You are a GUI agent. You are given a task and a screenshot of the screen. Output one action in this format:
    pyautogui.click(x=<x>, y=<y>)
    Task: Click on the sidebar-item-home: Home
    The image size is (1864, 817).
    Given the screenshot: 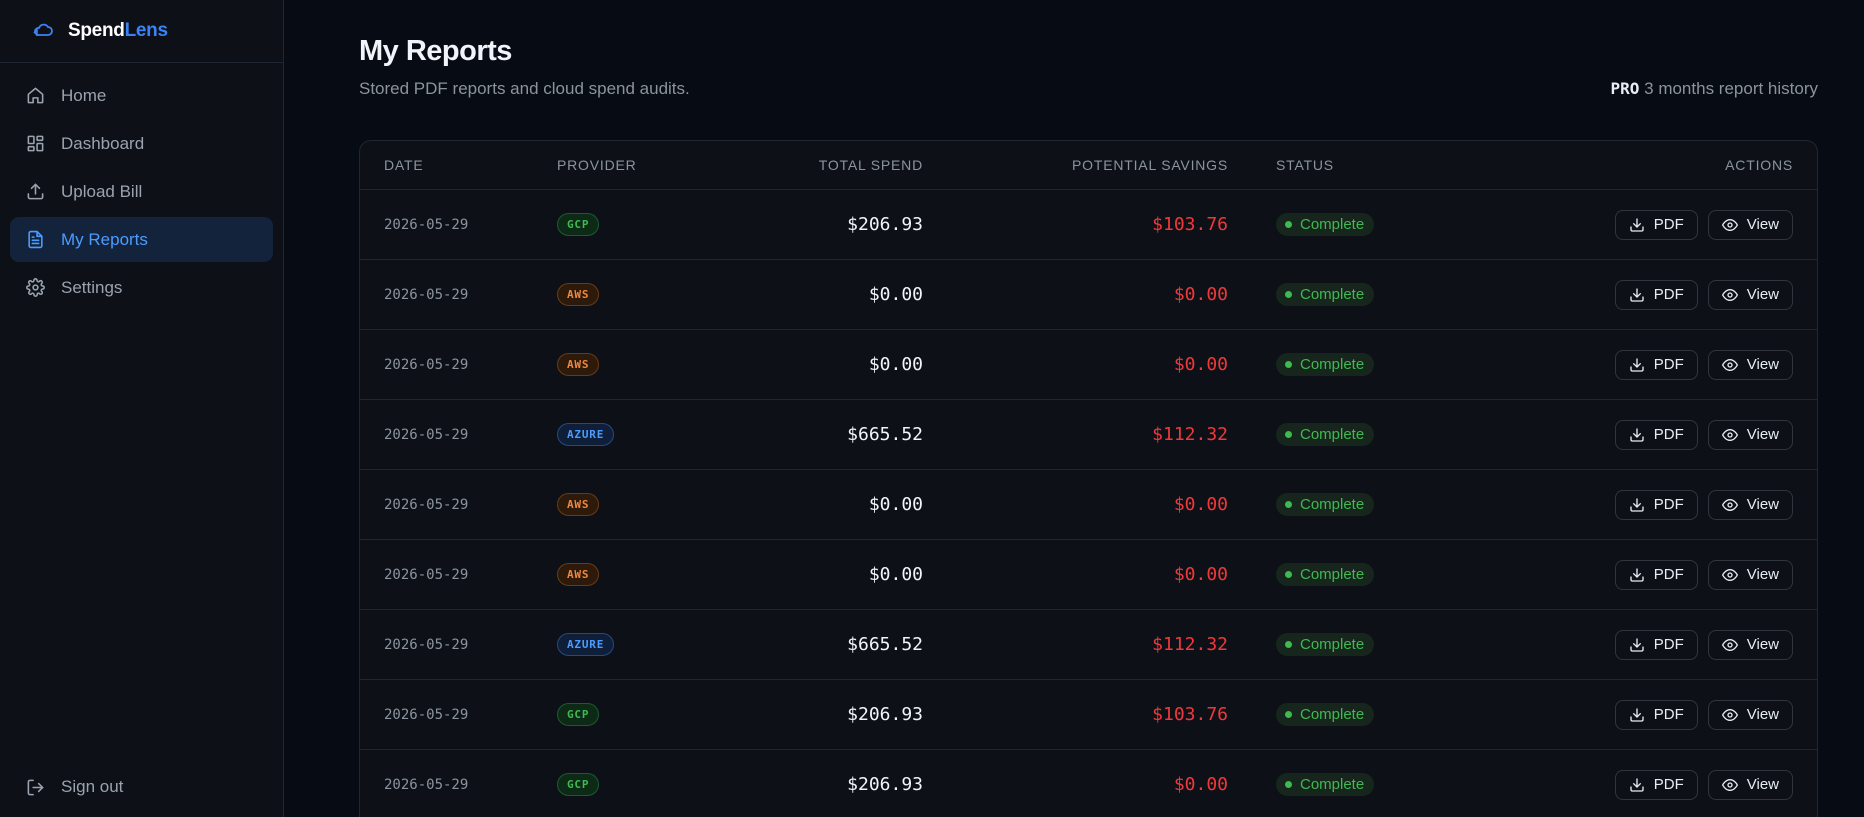 What is the action you would take?
    pyautogui.click(x=141, y=95)
    